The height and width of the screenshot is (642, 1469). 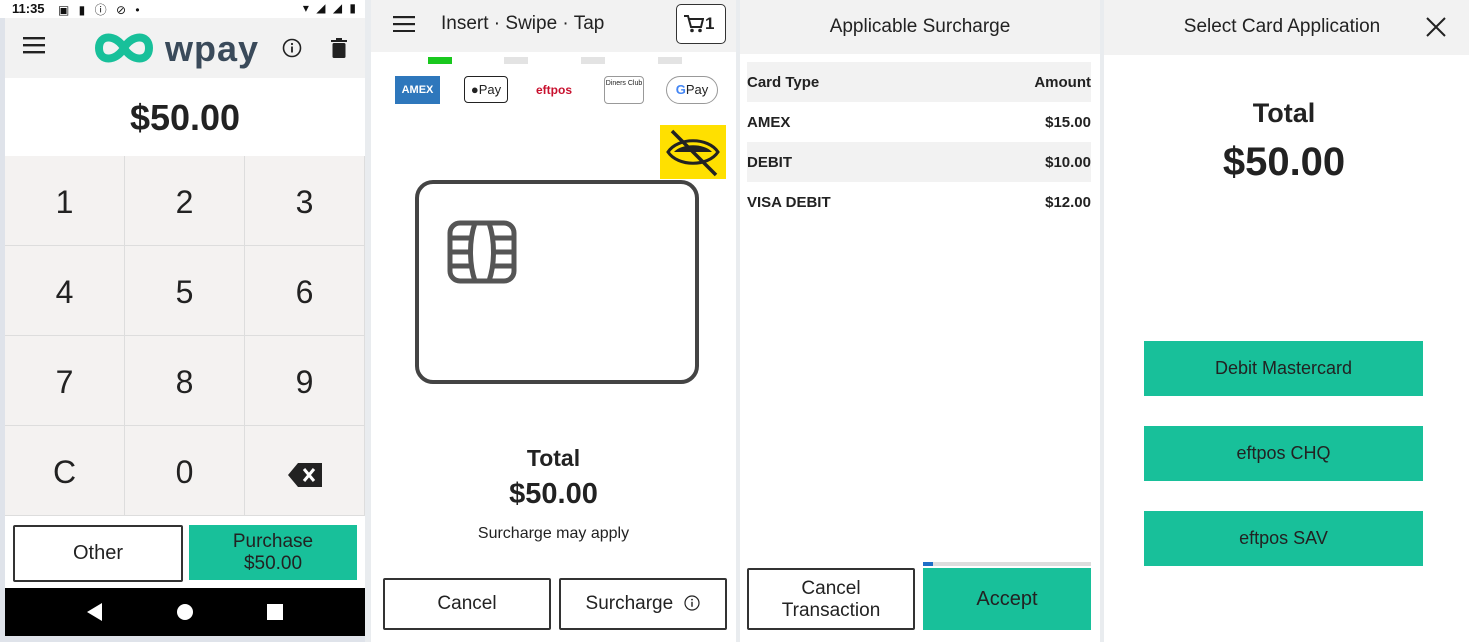 What do you see at coordinates (330, 8) in the screenshot?
I see `signal-battery-icons: ▾ ◢ ◢ ▮` at bounding box center [330, 8].